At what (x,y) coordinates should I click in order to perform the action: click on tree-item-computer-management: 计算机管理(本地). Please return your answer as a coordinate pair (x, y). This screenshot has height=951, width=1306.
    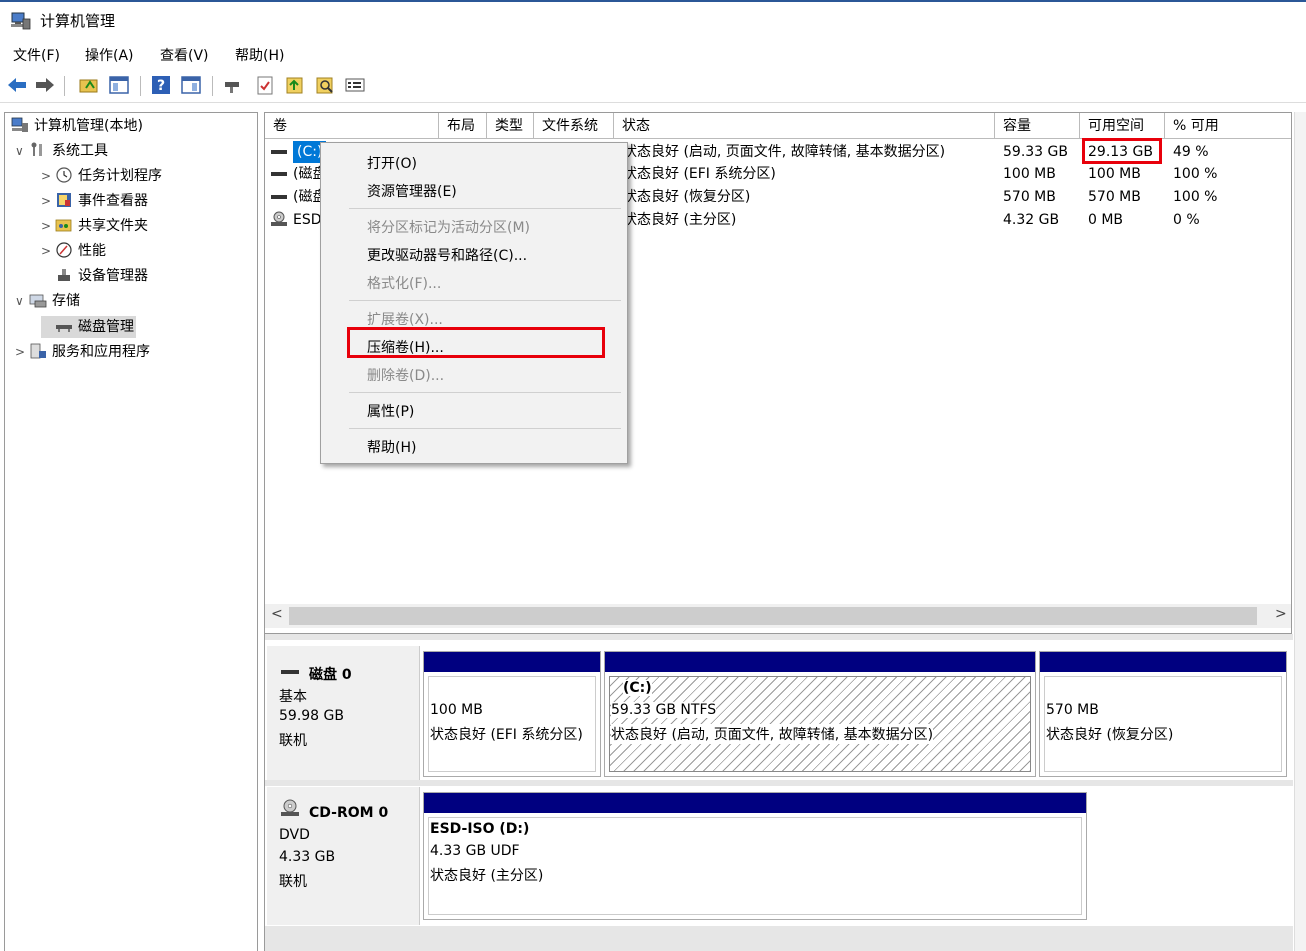
    Looking at the image, I should click on (77, 126).